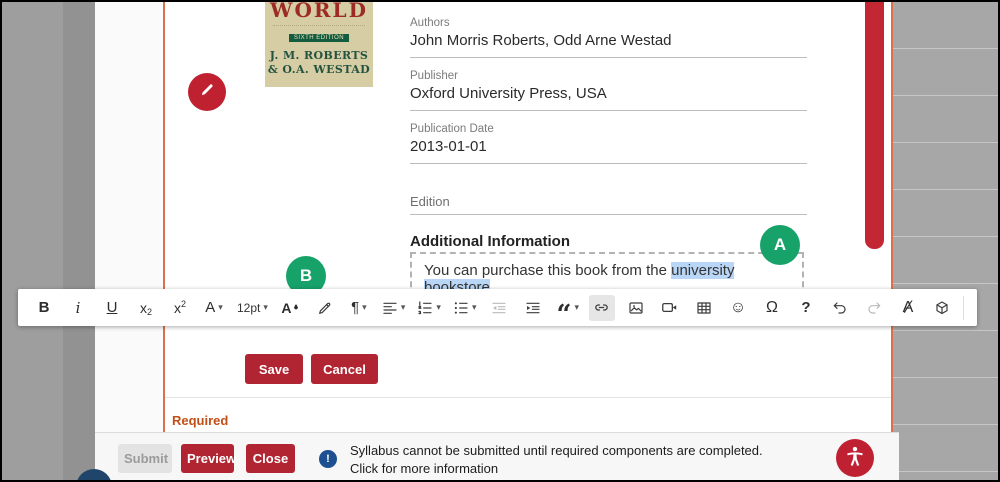 This screenshot has height=482, width=1000. I want to click on toolbar-alignment-button: ▾, so click(394, 308).